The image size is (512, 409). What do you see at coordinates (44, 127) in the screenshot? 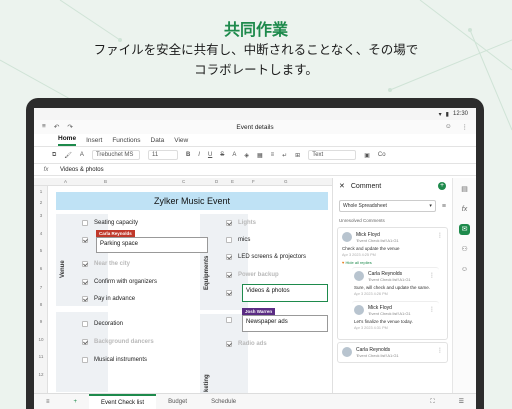
I see `menu-icon: ≡` at bounding box center [44, 127].